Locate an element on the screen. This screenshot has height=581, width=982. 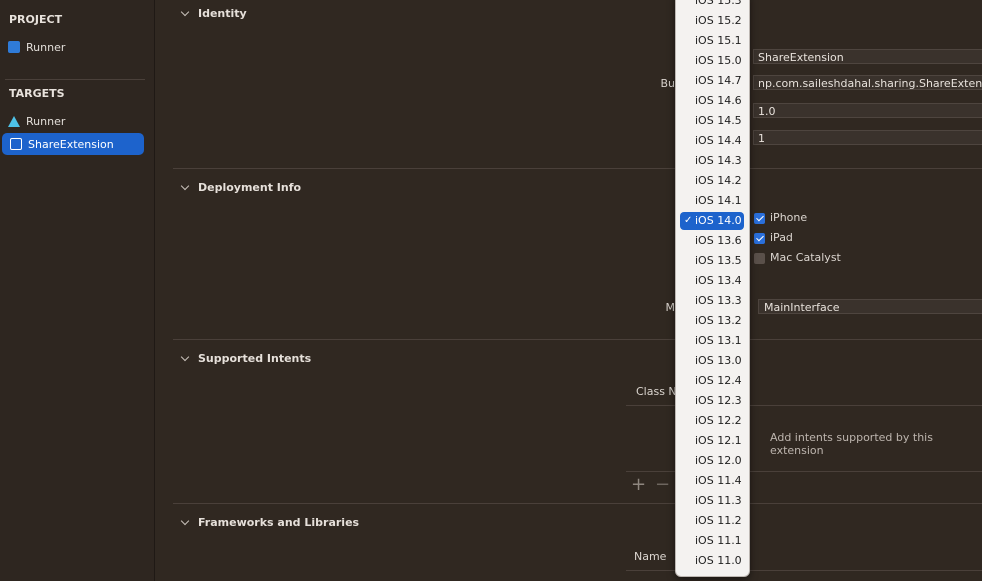
remove-intent-button: − is located at coordinates (662, 484).